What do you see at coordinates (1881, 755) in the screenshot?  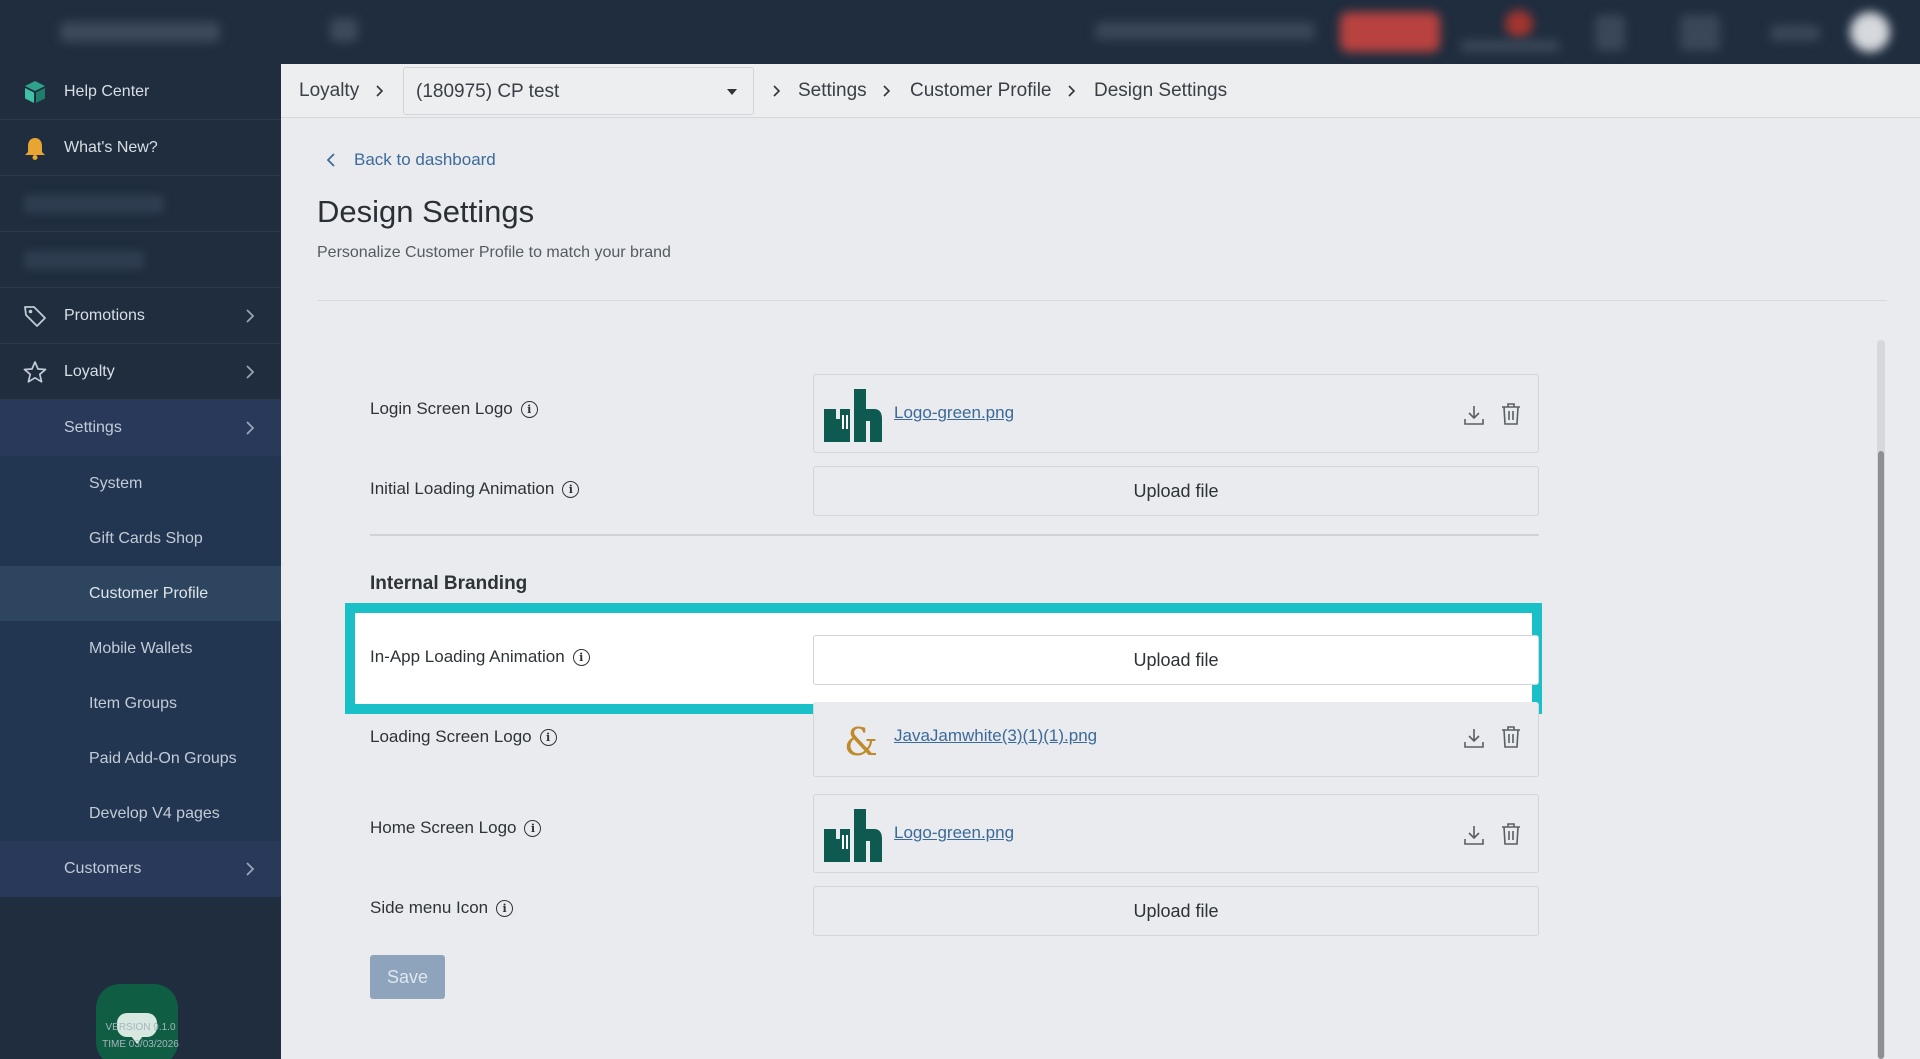 I see `scrollbar-thumb` at bounding box center [1881, 755].